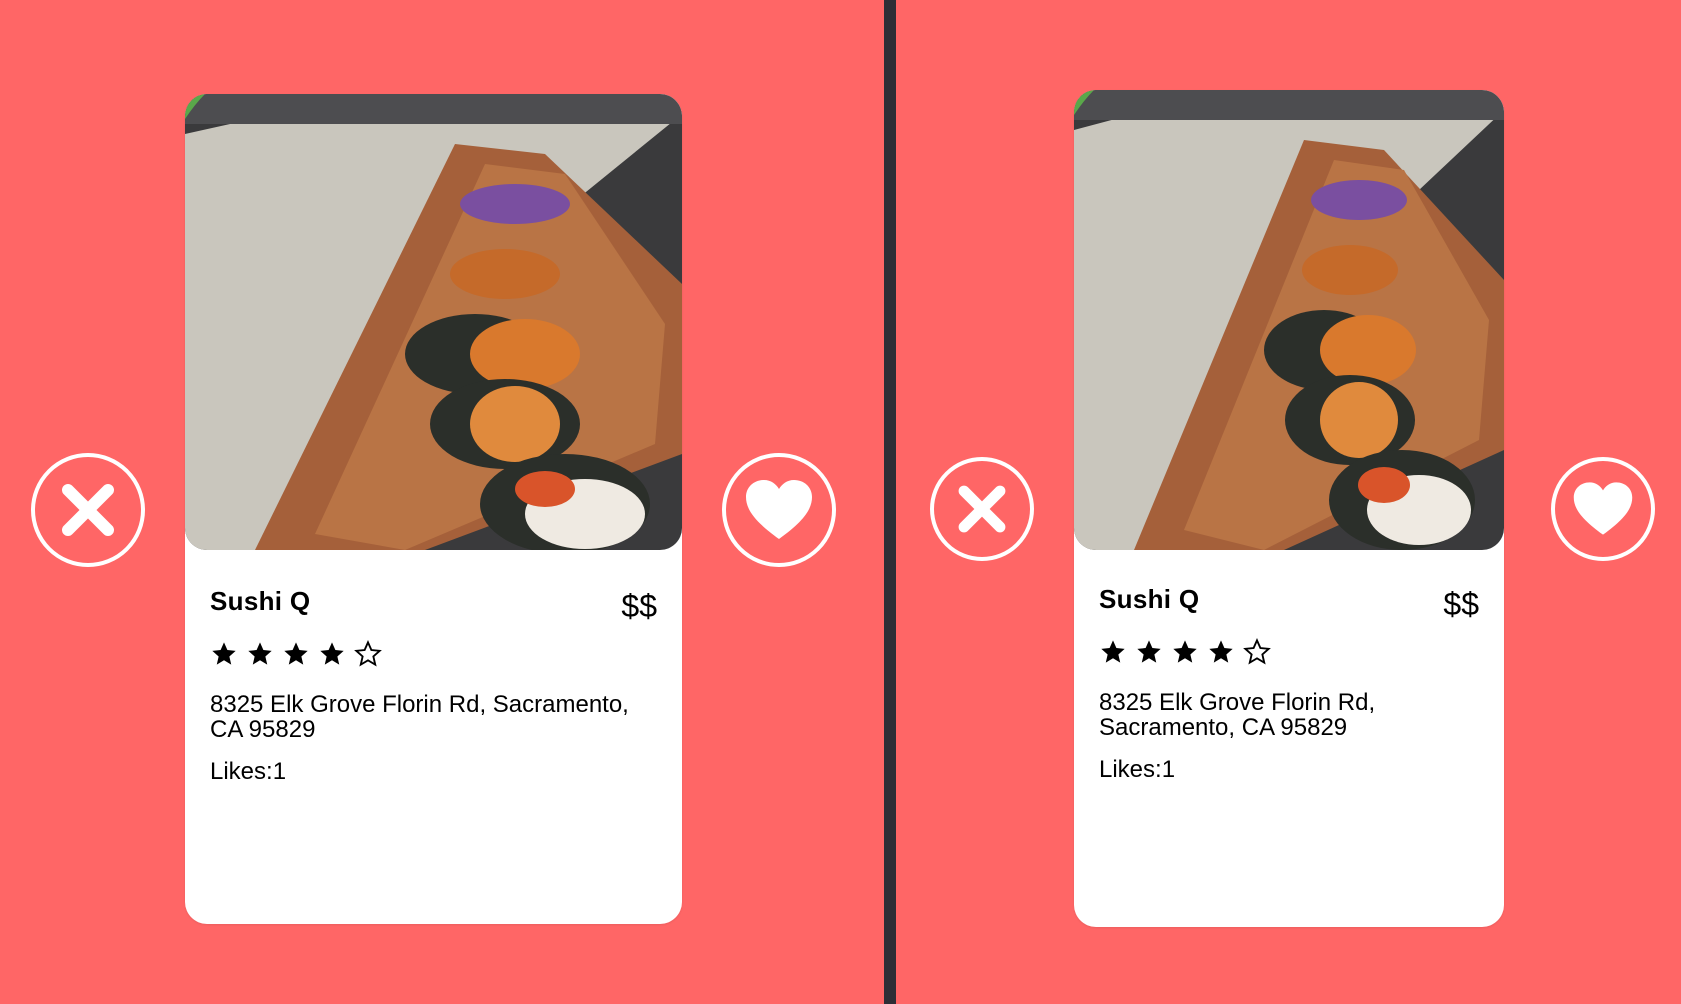 This screenshot has width=1681, height=1004. Describe the element at coordinates (890, 502) in the screenshot. I see `panel-divider` at that location.